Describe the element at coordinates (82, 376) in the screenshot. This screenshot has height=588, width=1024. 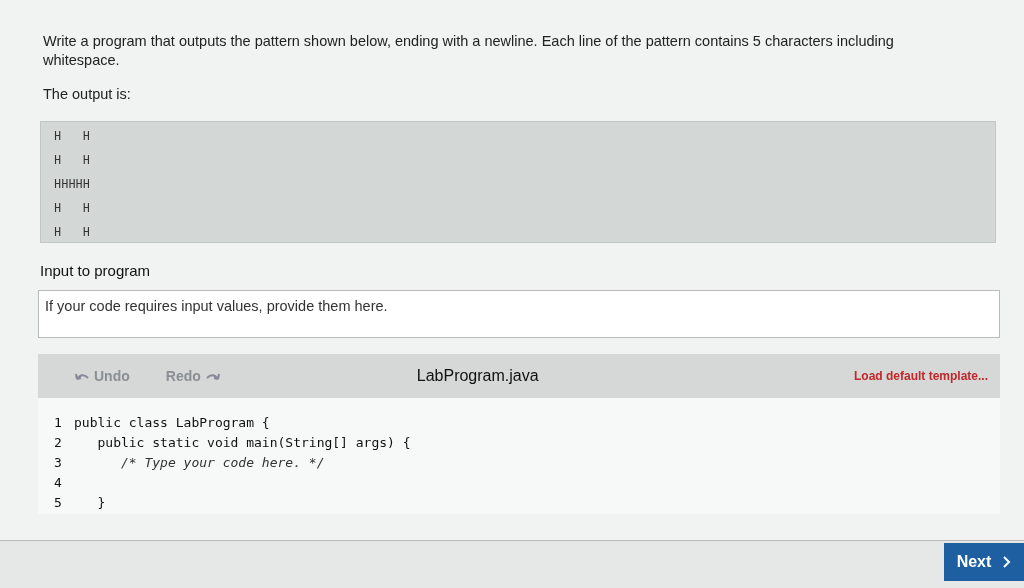
I see `undo-icon` at that location.